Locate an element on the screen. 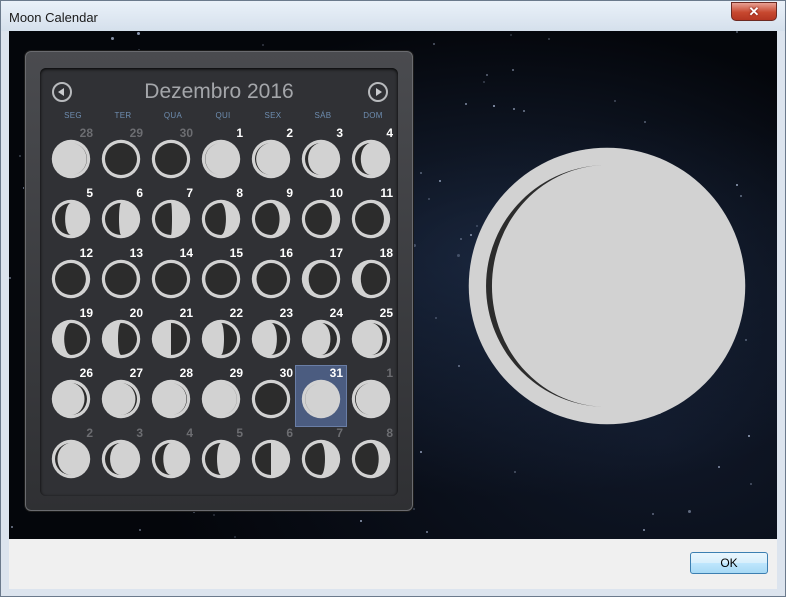  day-cell: 27 is located at coordinates (121, 396).